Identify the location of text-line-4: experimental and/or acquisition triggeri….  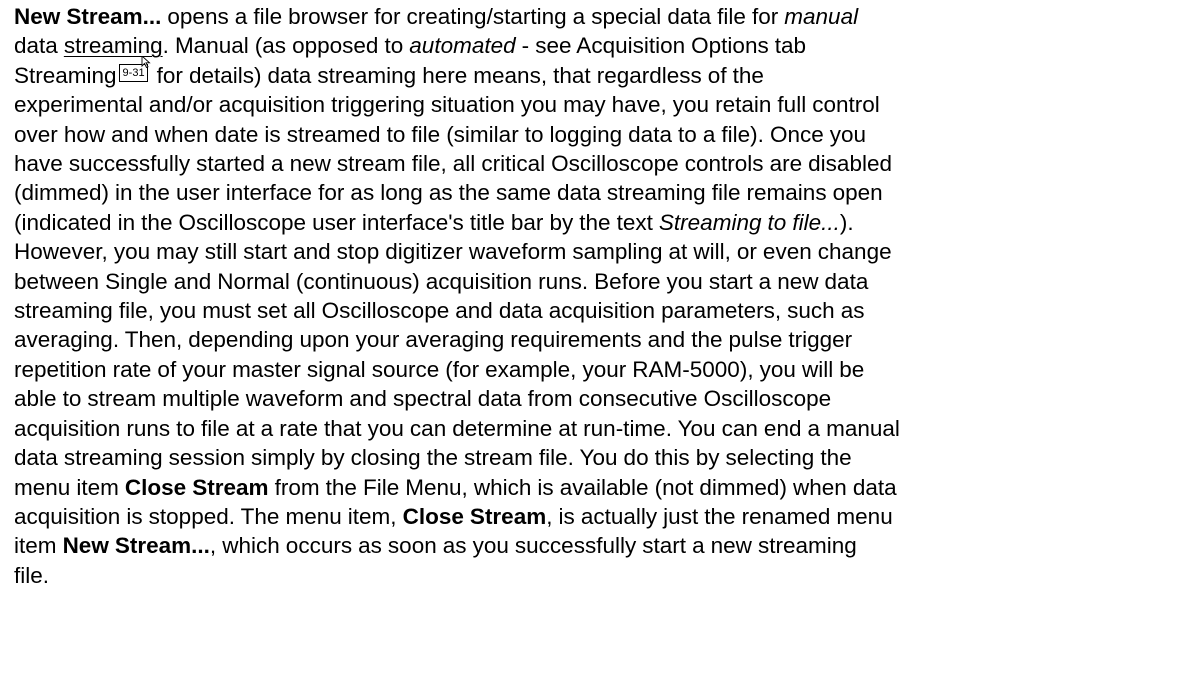
(447, 105).